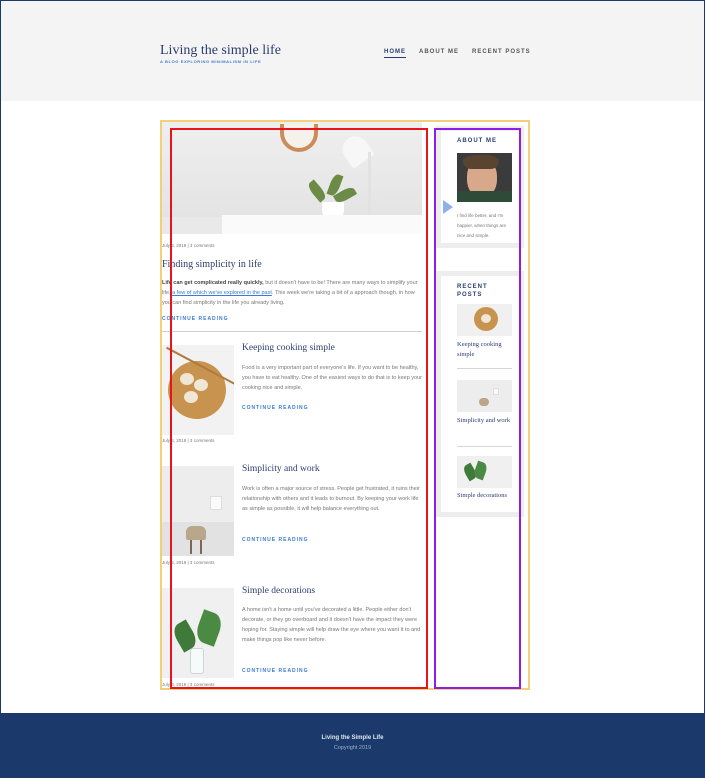 This screenshot has height=778, width=705. I want to click on footer-title: Living the Simple Life, so click(352, 738).